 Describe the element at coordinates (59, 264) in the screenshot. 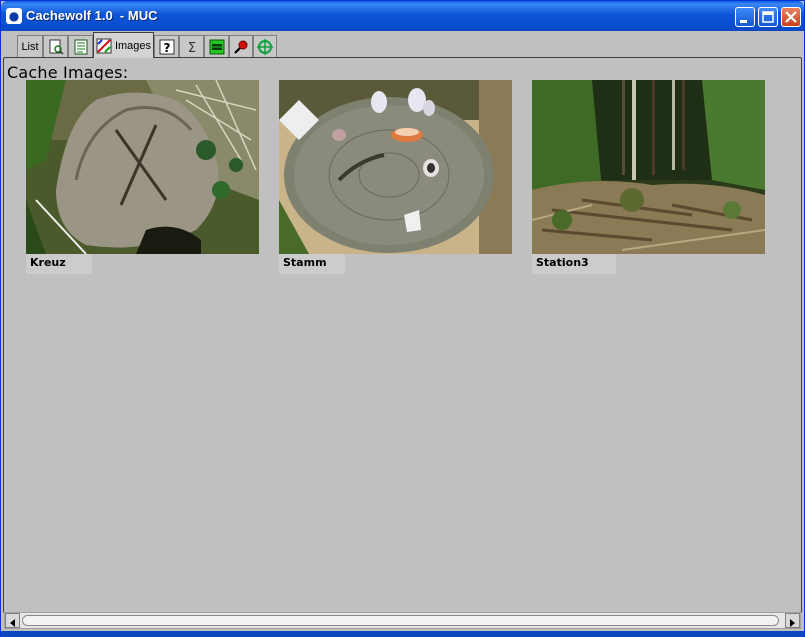

I see `image-caption: Kreuz` at that location.